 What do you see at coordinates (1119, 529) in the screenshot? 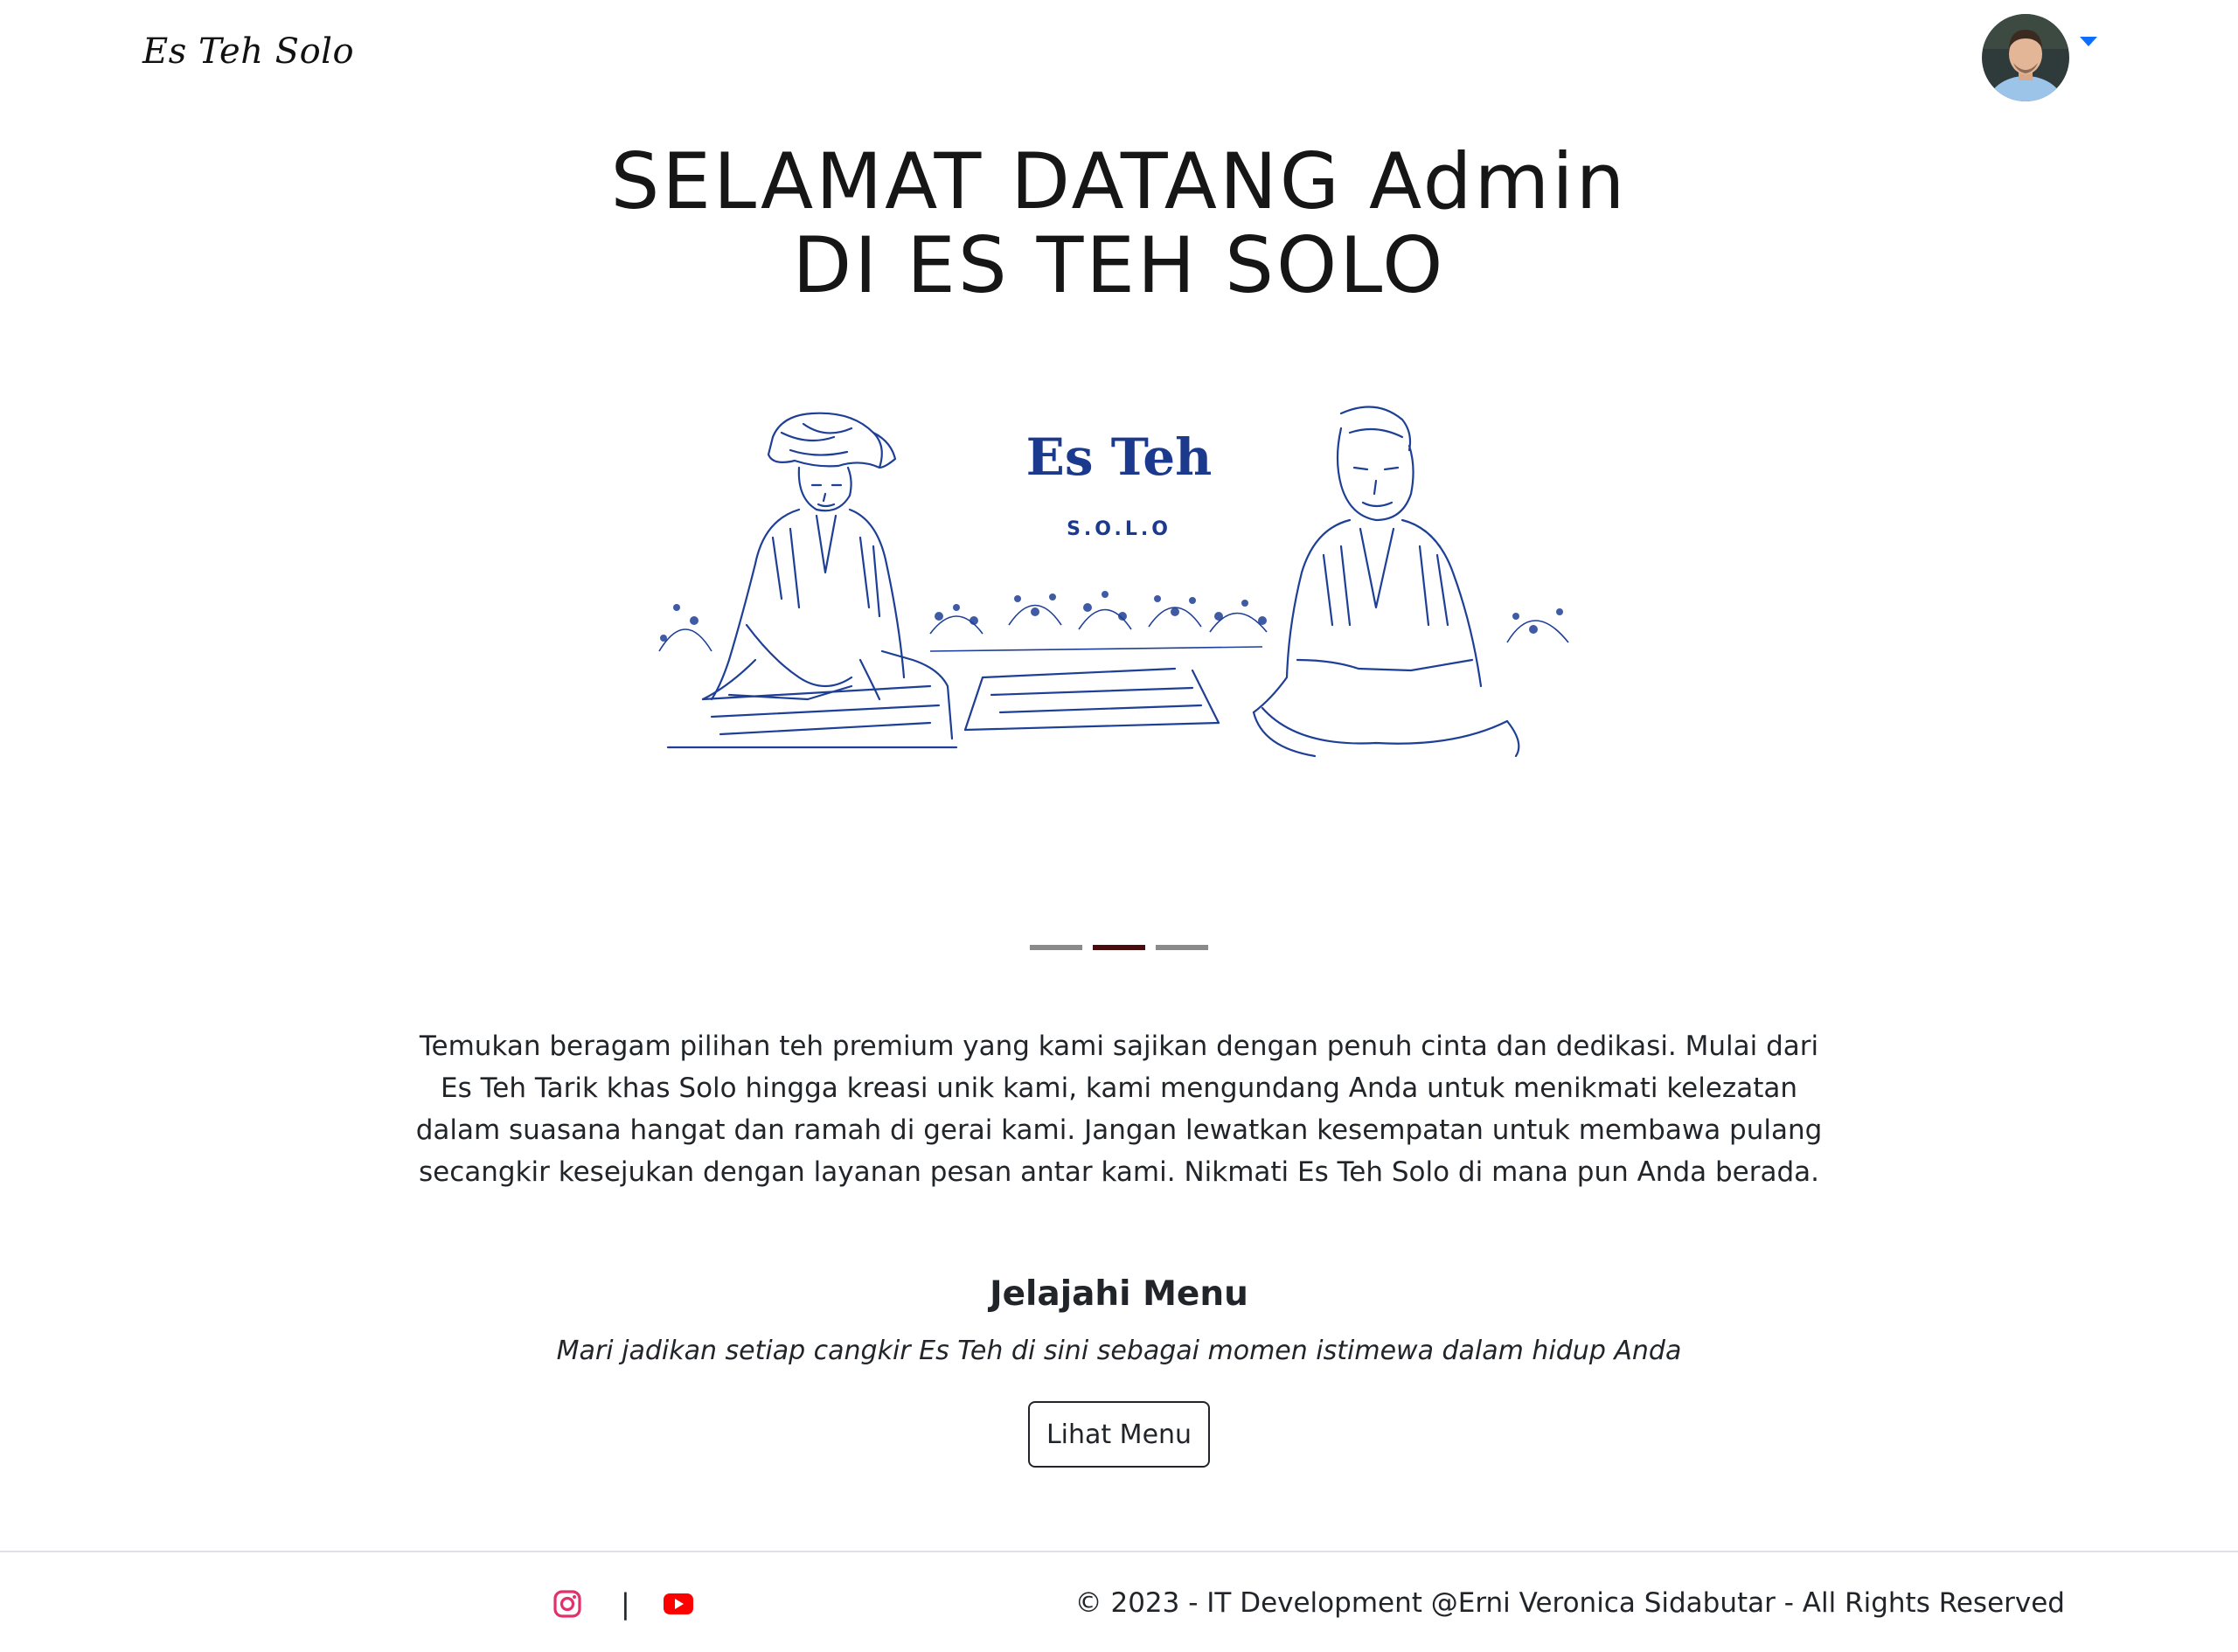
I see `carousel-logo-subtitle: S.O.L.O` at bounding box center [1119, 529].